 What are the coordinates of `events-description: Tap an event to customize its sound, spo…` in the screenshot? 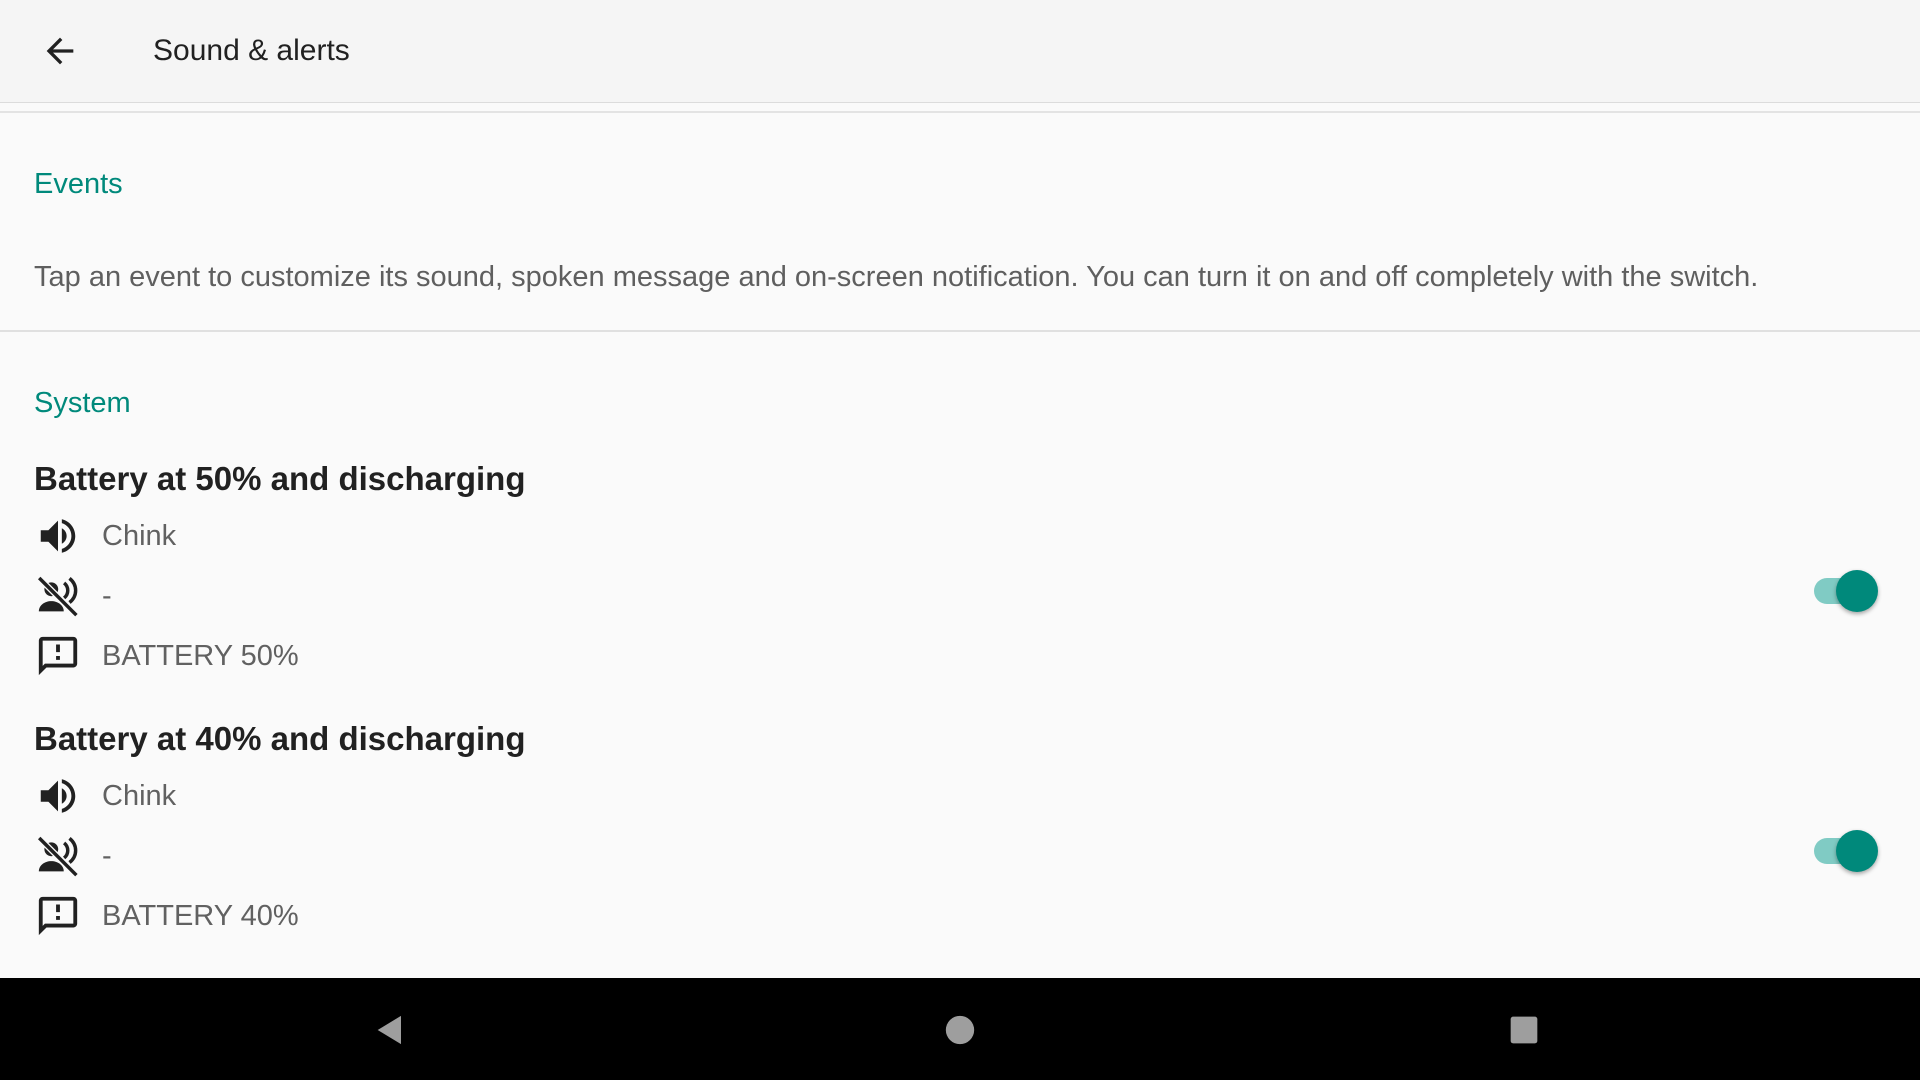 It's located at (896, 277).